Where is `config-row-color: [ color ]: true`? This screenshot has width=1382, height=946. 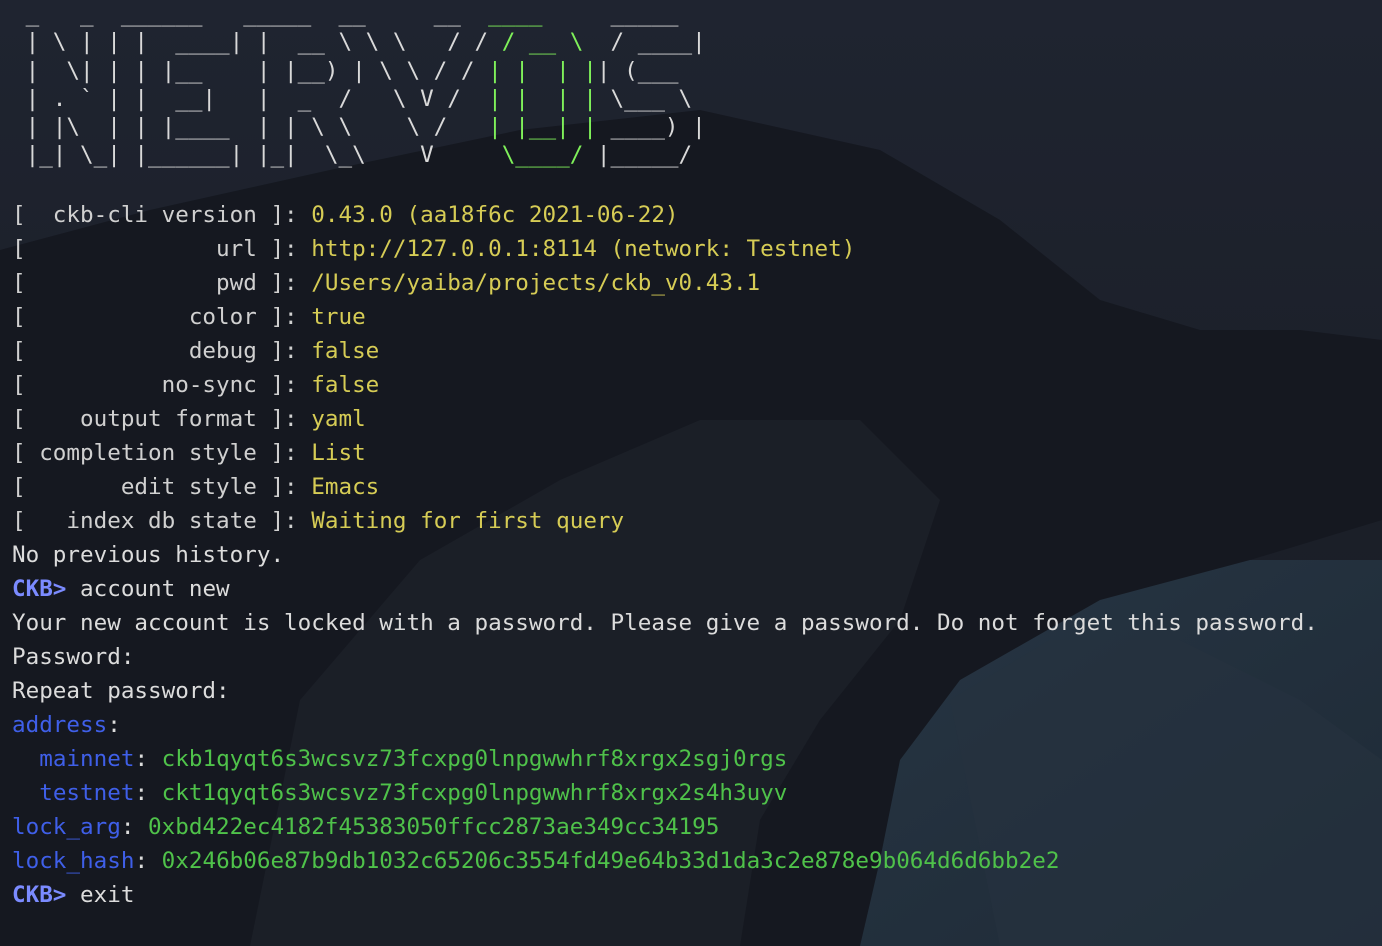
config-row-color: [ color ]: true is located at coordinates (189, 316).